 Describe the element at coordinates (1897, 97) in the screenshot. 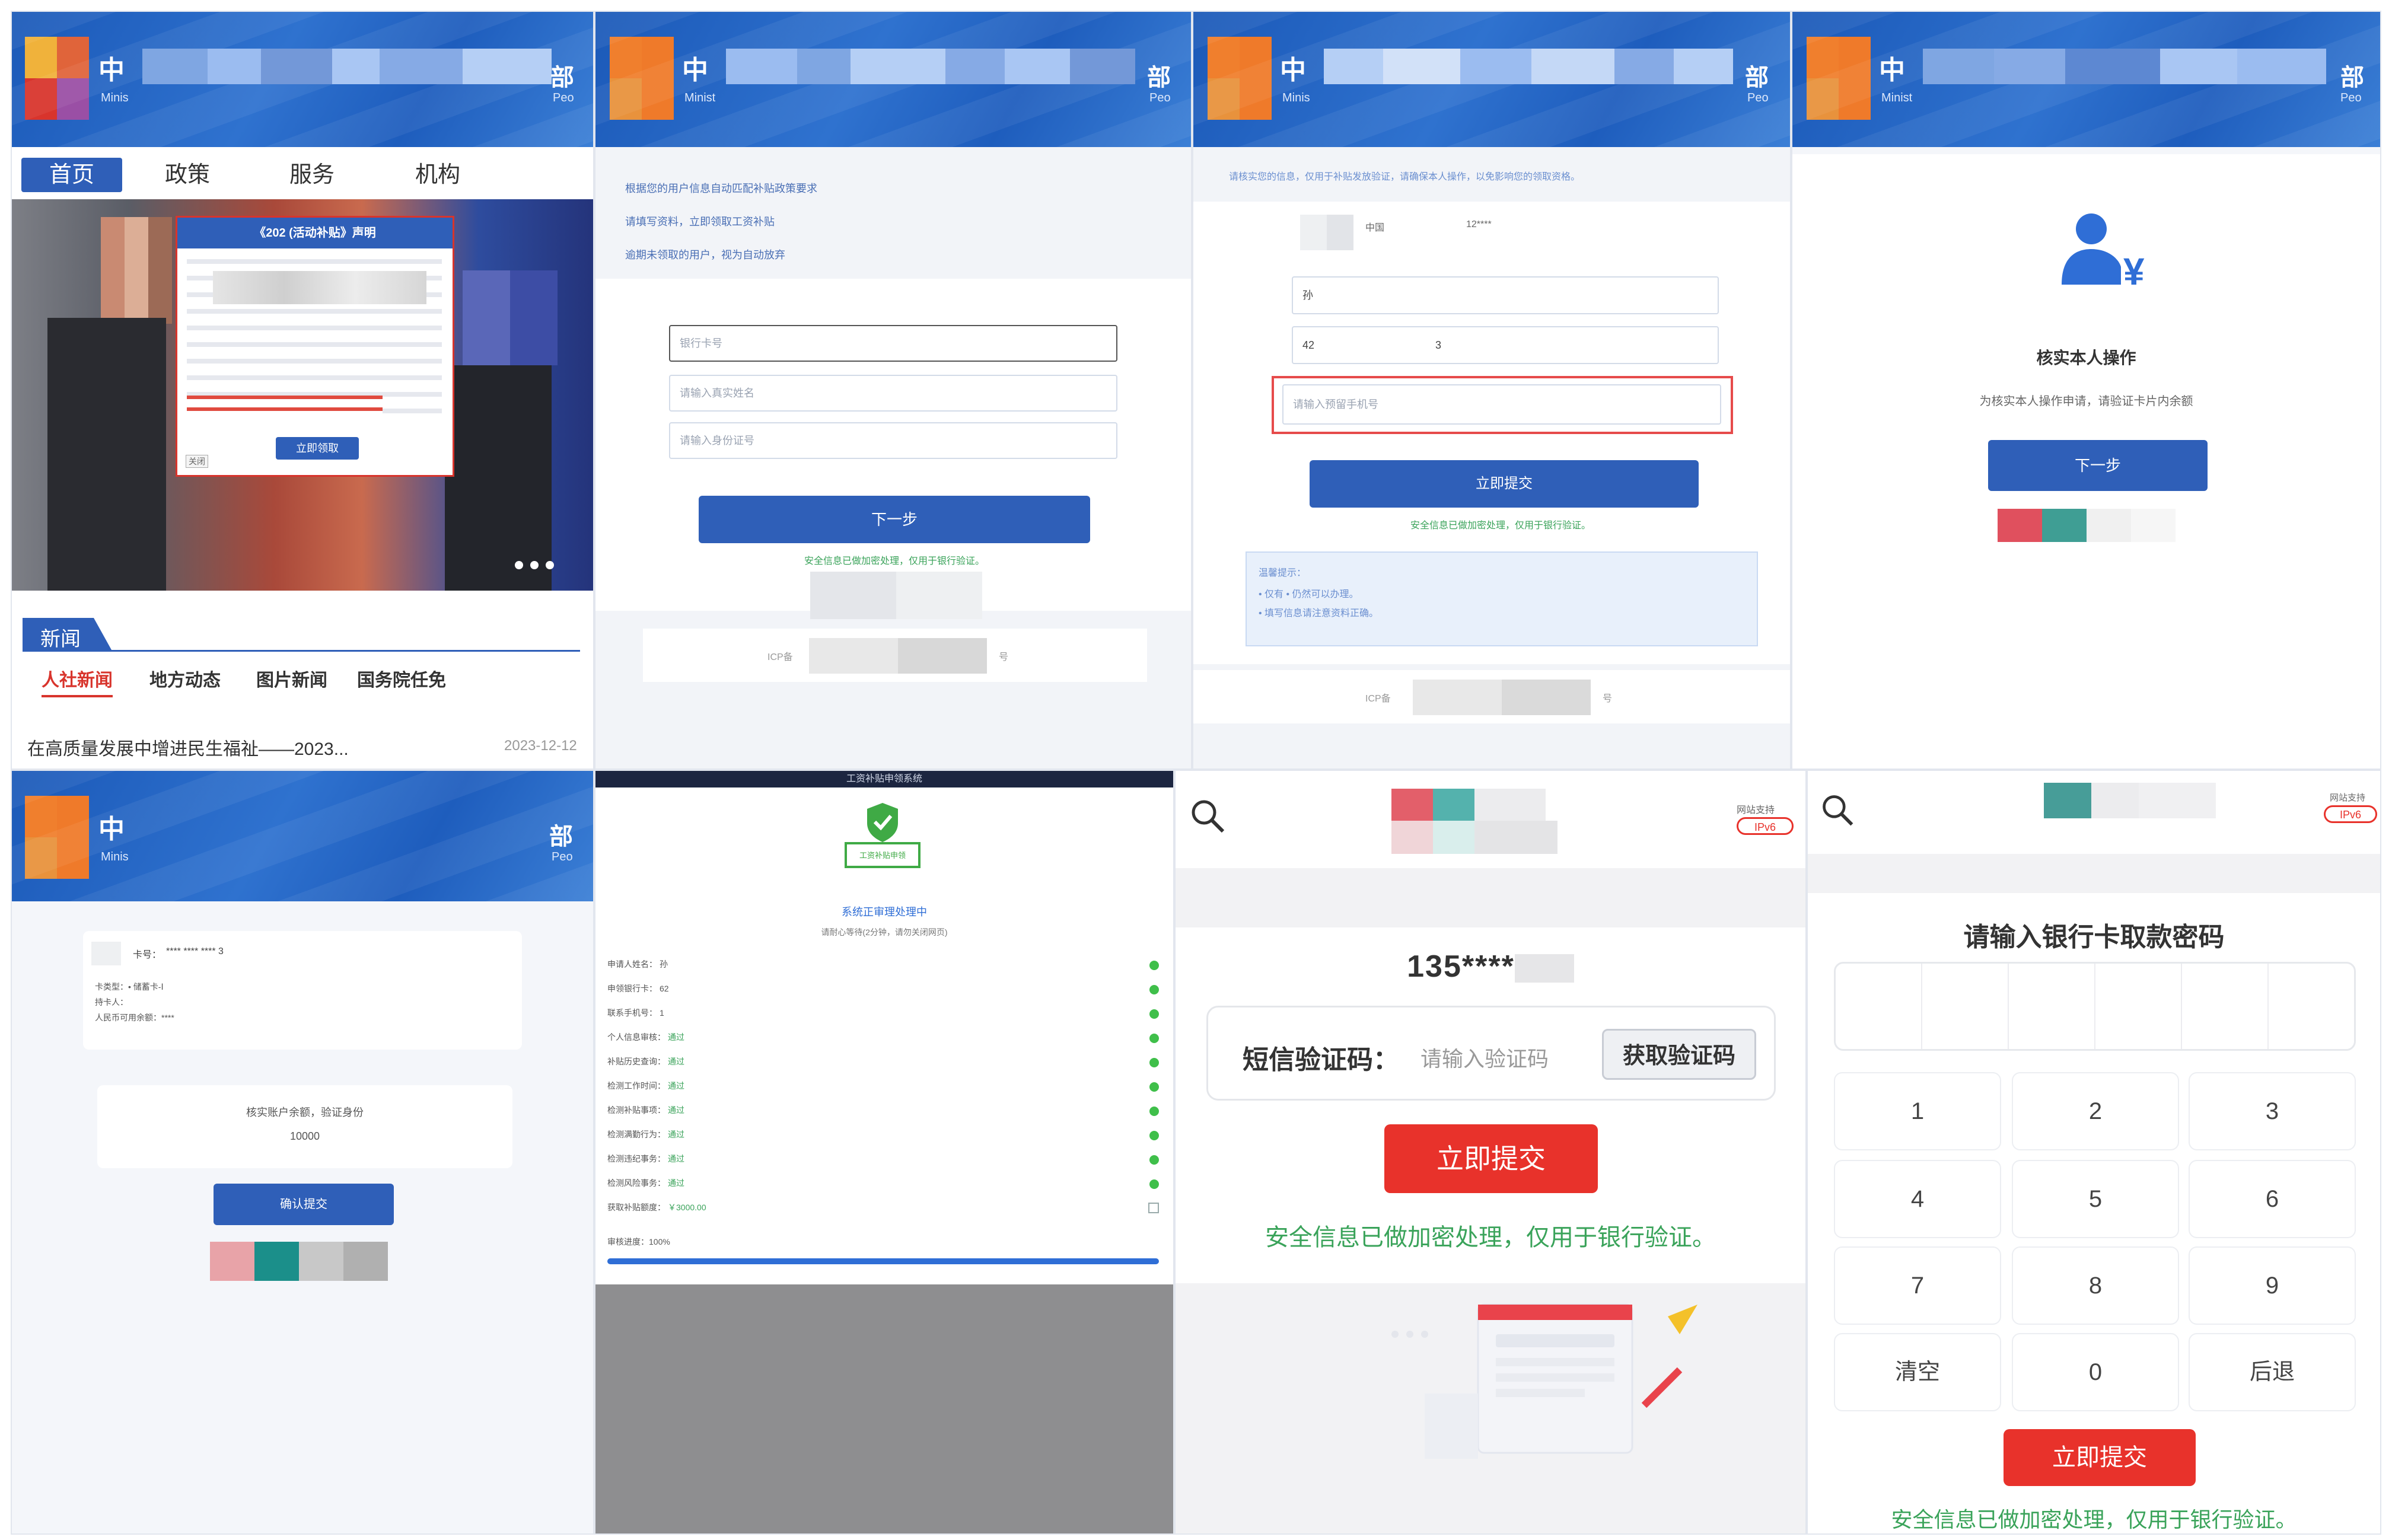

I see `site-subtitle: Minist` at that location.